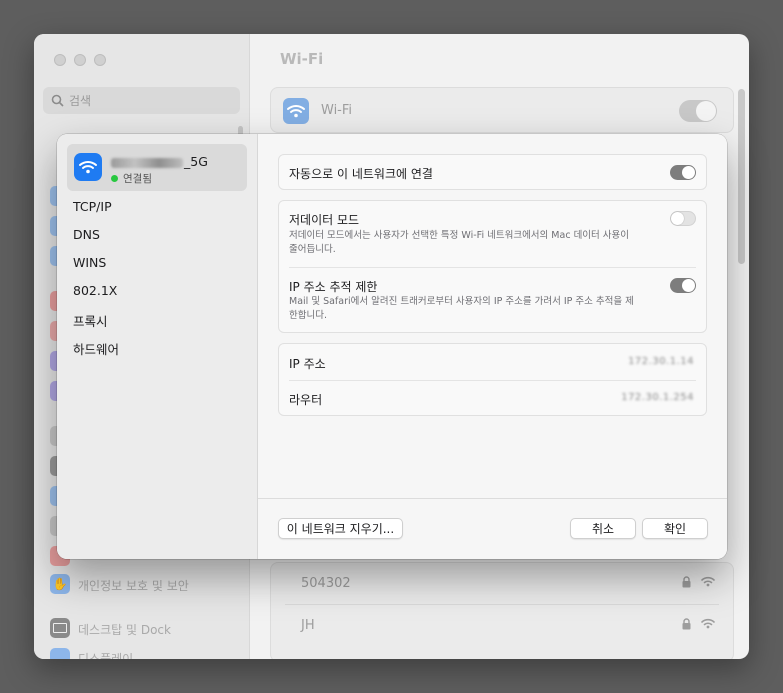  What do you see at coordinates (308, 625) in the screenshot?
I see `network-name: JH` at bounding box center [308, 625].